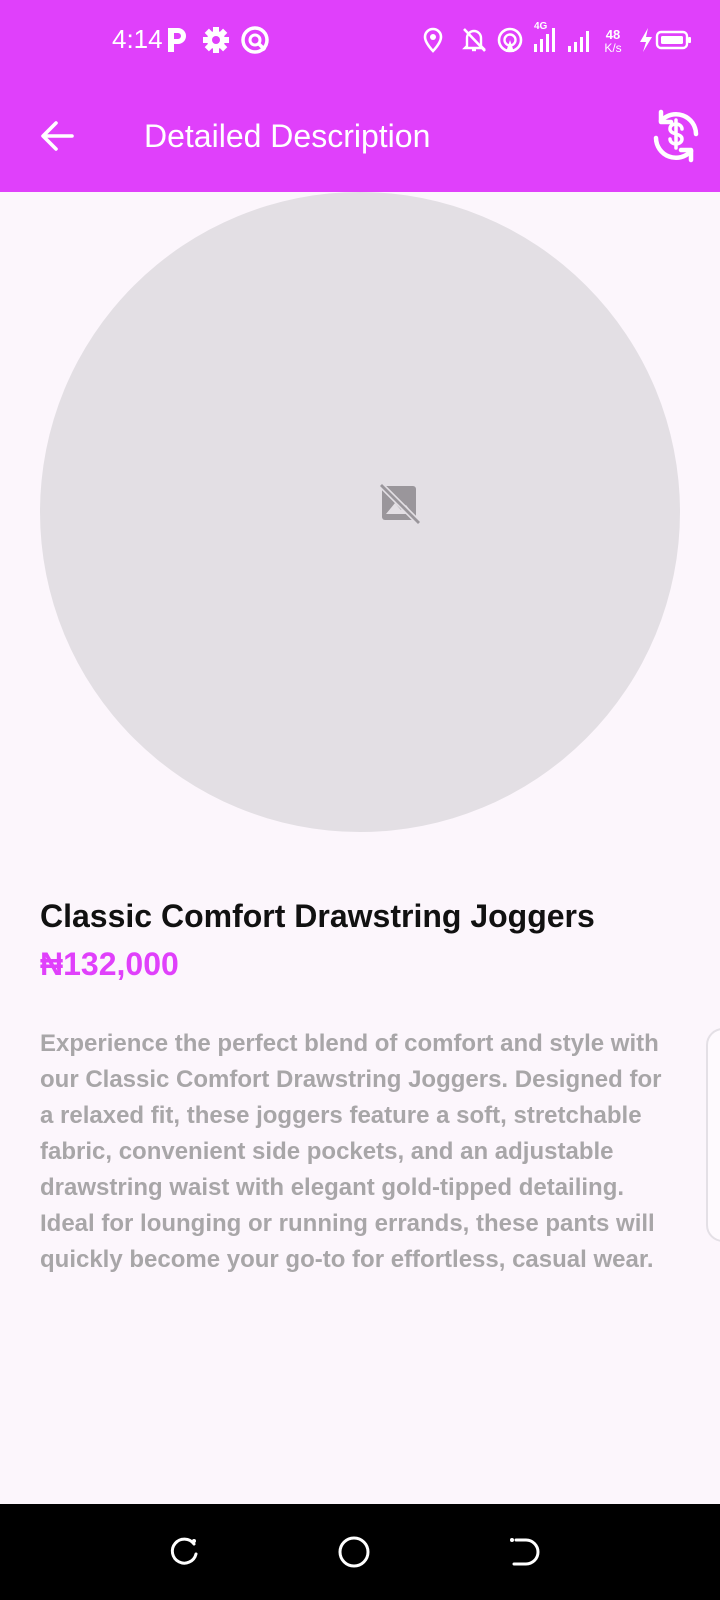 This screenshot has height=1600, width=720. Describe the element at coordinates (474, 40) in the screenshot. I see `notifications-off-icon` at that location.